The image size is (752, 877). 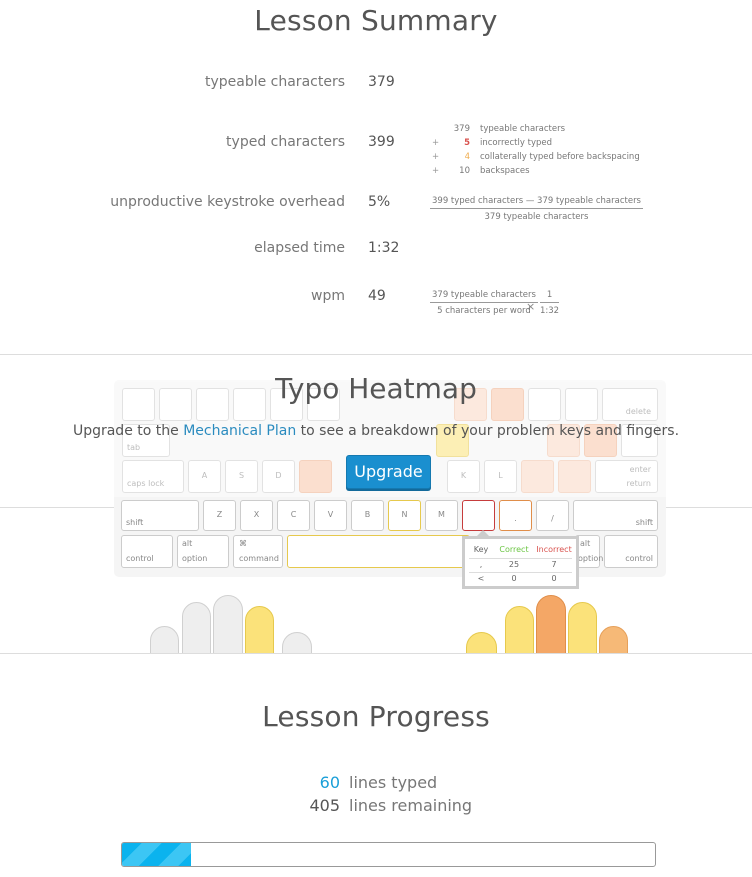 I want to click on wpm-value: 49, so click(x=377, y=296).